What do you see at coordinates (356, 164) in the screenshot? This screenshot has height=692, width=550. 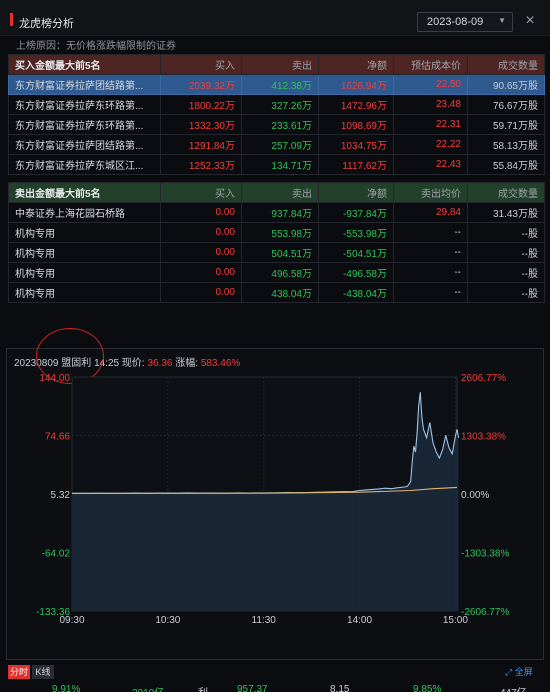 I see `table-cell: 1117.62万` at bounding box center [356, 164].